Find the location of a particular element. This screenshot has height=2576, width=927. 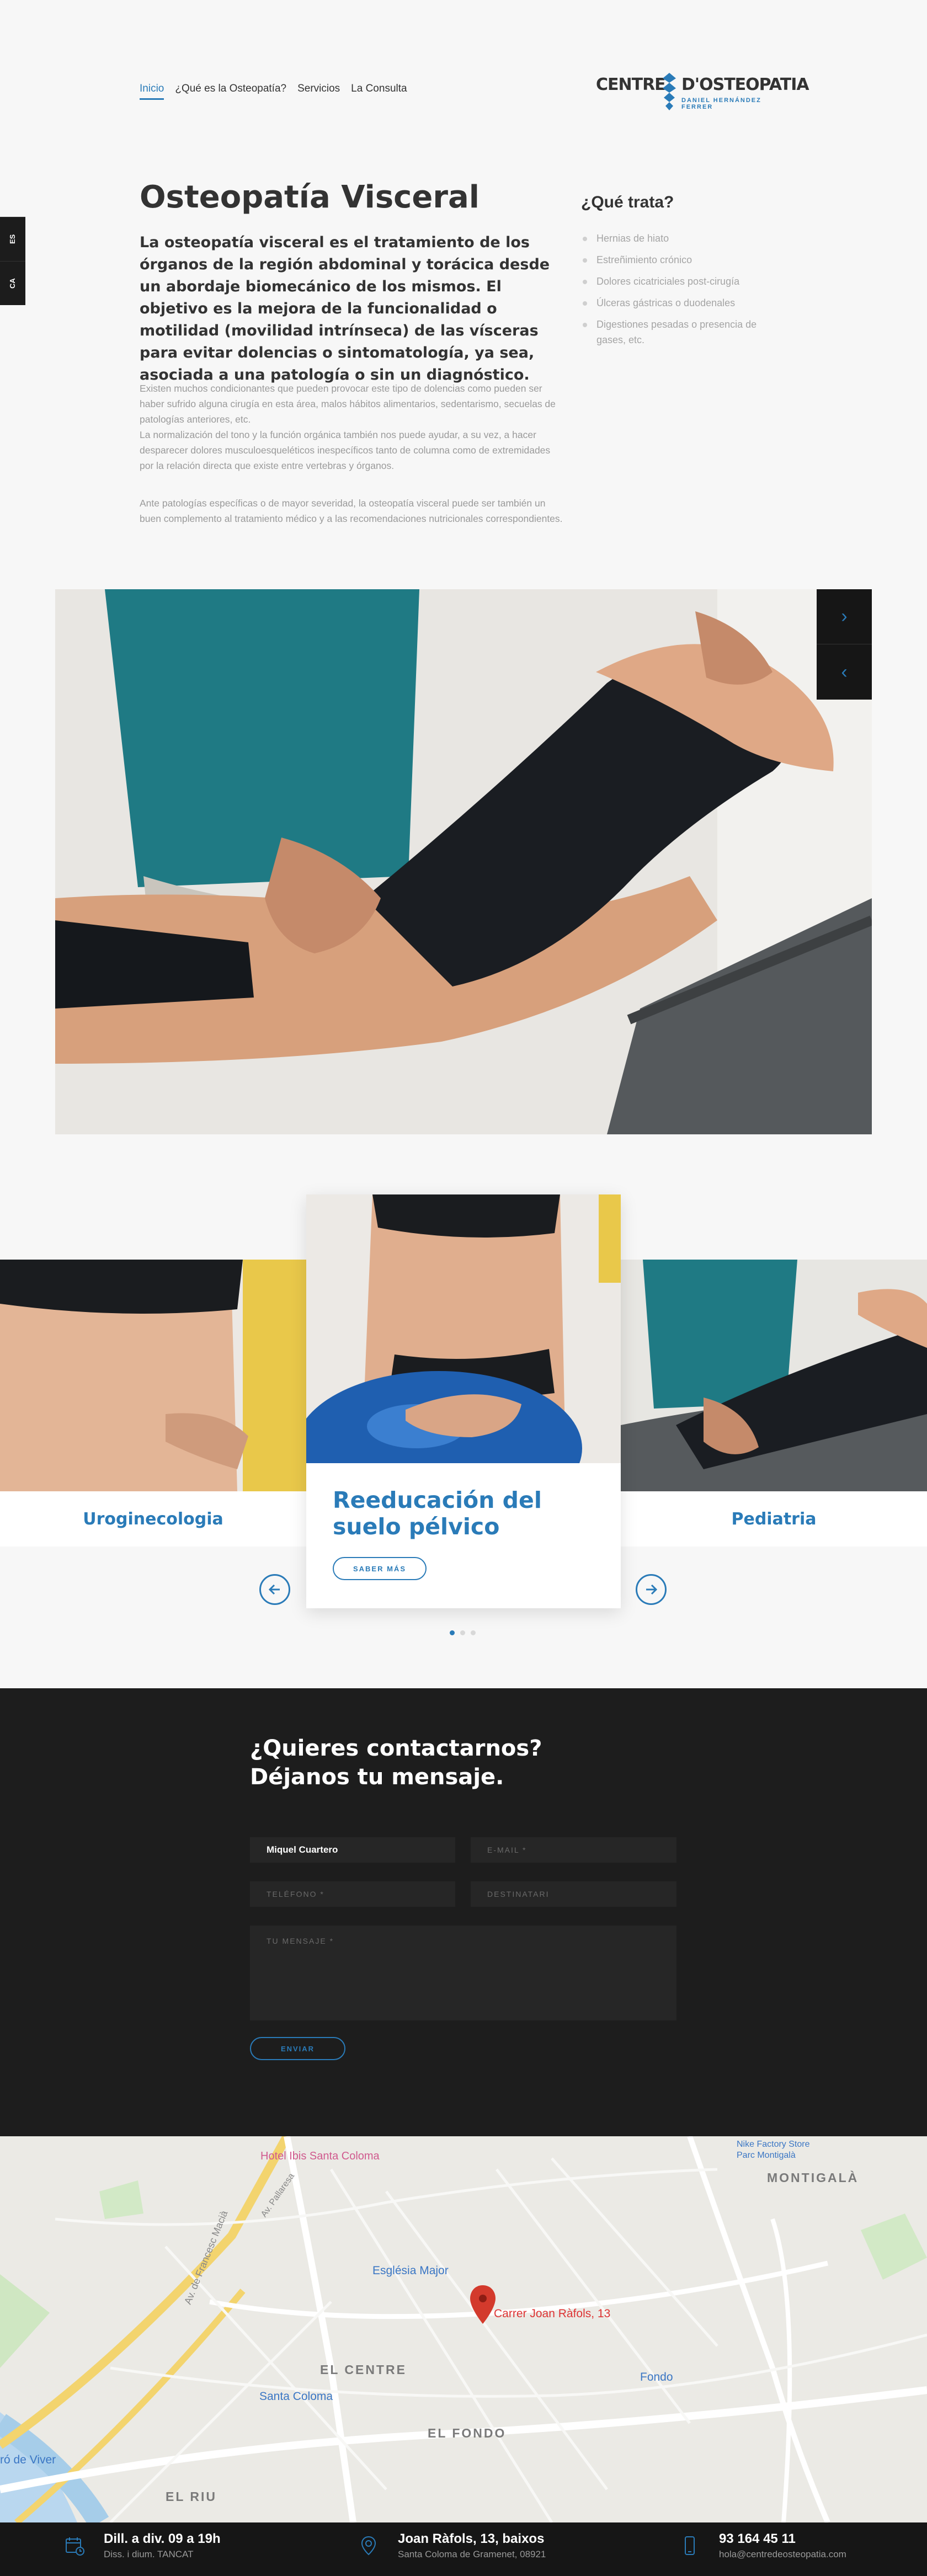

footer-phone: 93 164 45 11 is located at coordinates (782, 2539).